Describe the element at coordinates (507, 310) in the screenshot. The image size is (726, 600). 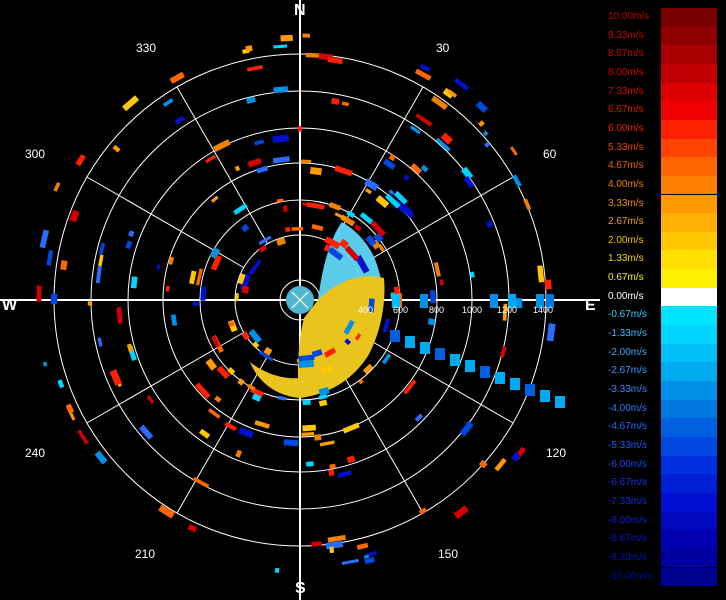
I see `range-label: 1200` at that location.